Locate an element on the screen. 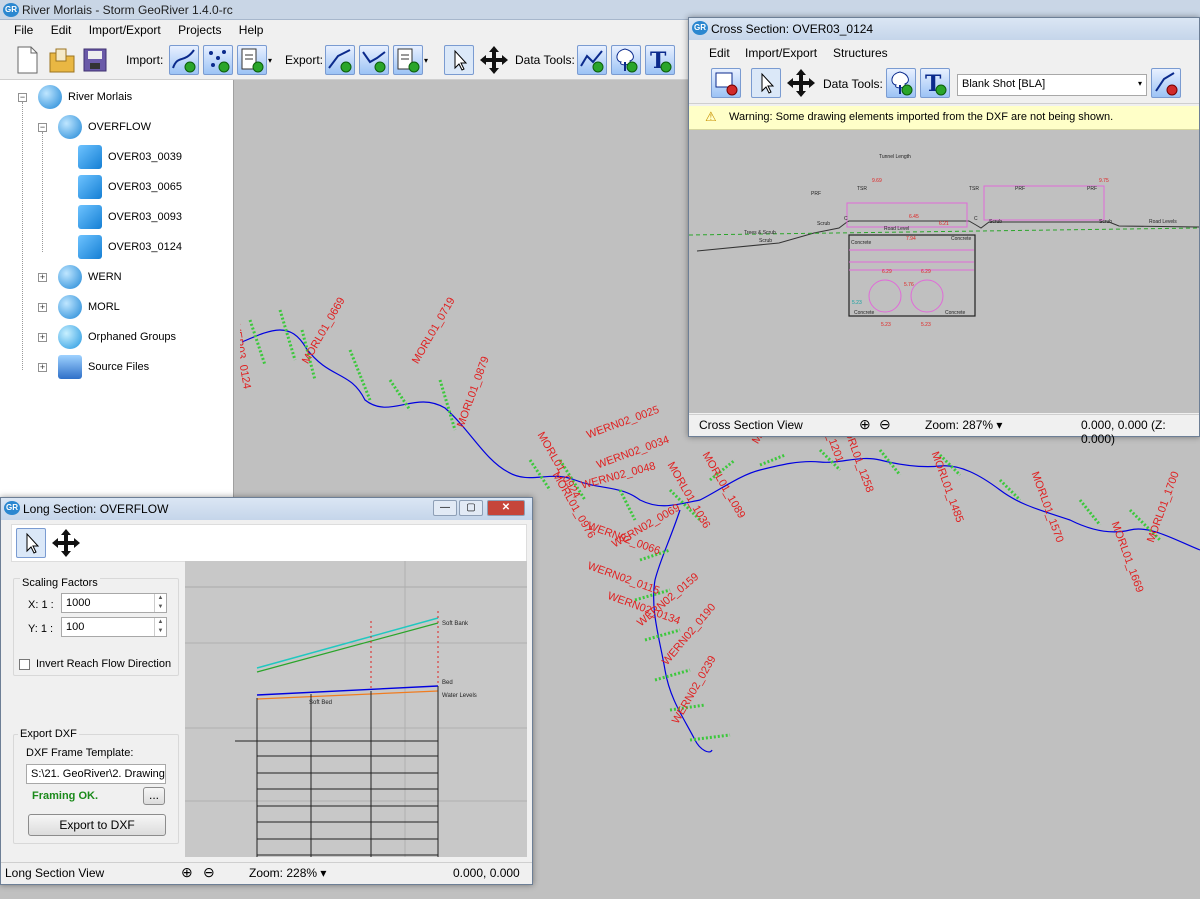 The image size is (1200, 899). save-icon is located at coordinates (97, 60).